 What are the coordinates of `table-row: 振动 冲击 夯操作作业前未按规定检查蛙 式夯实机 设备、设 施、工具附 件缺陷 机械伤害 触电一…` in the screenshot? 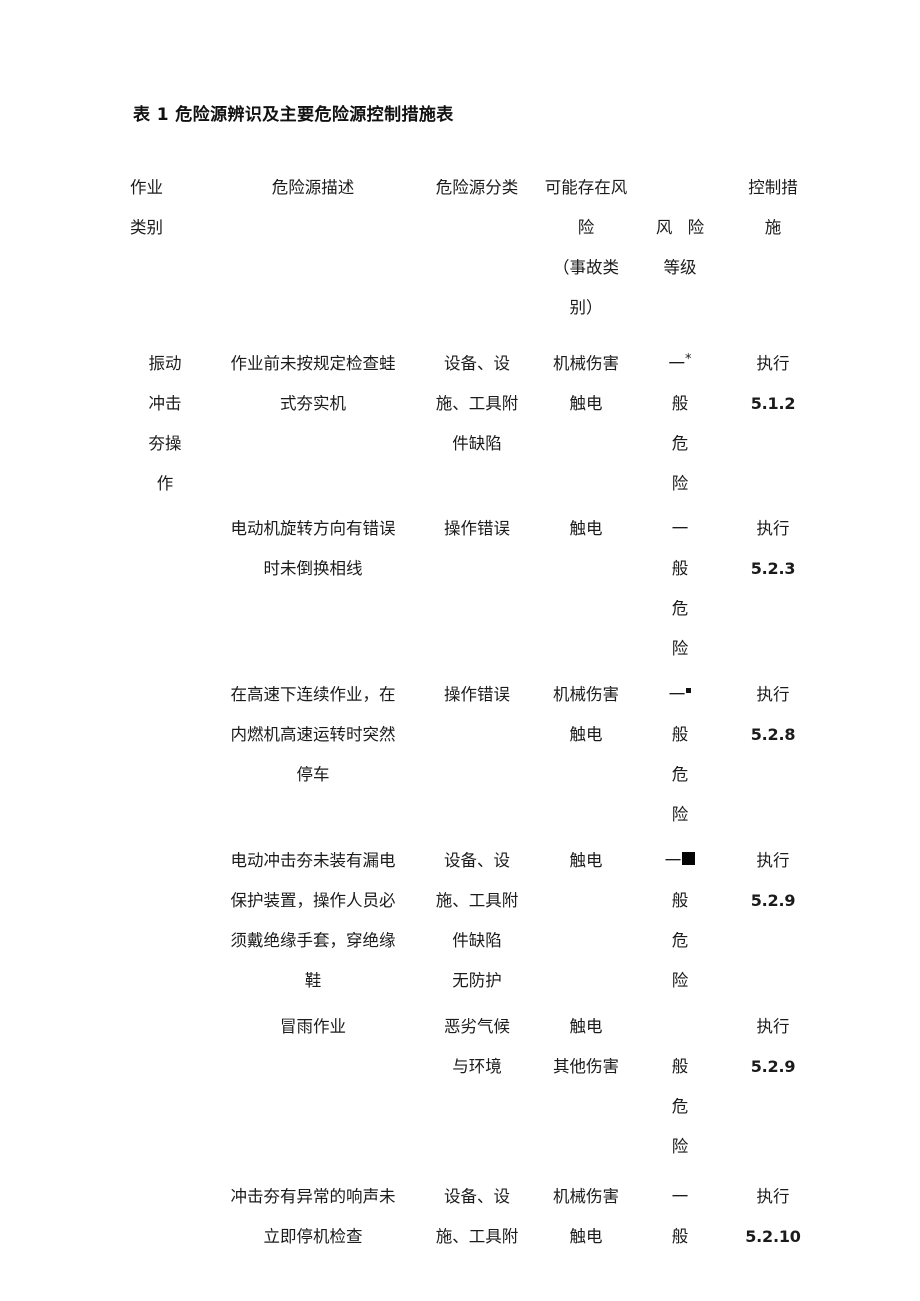 It's located at (476, 424).